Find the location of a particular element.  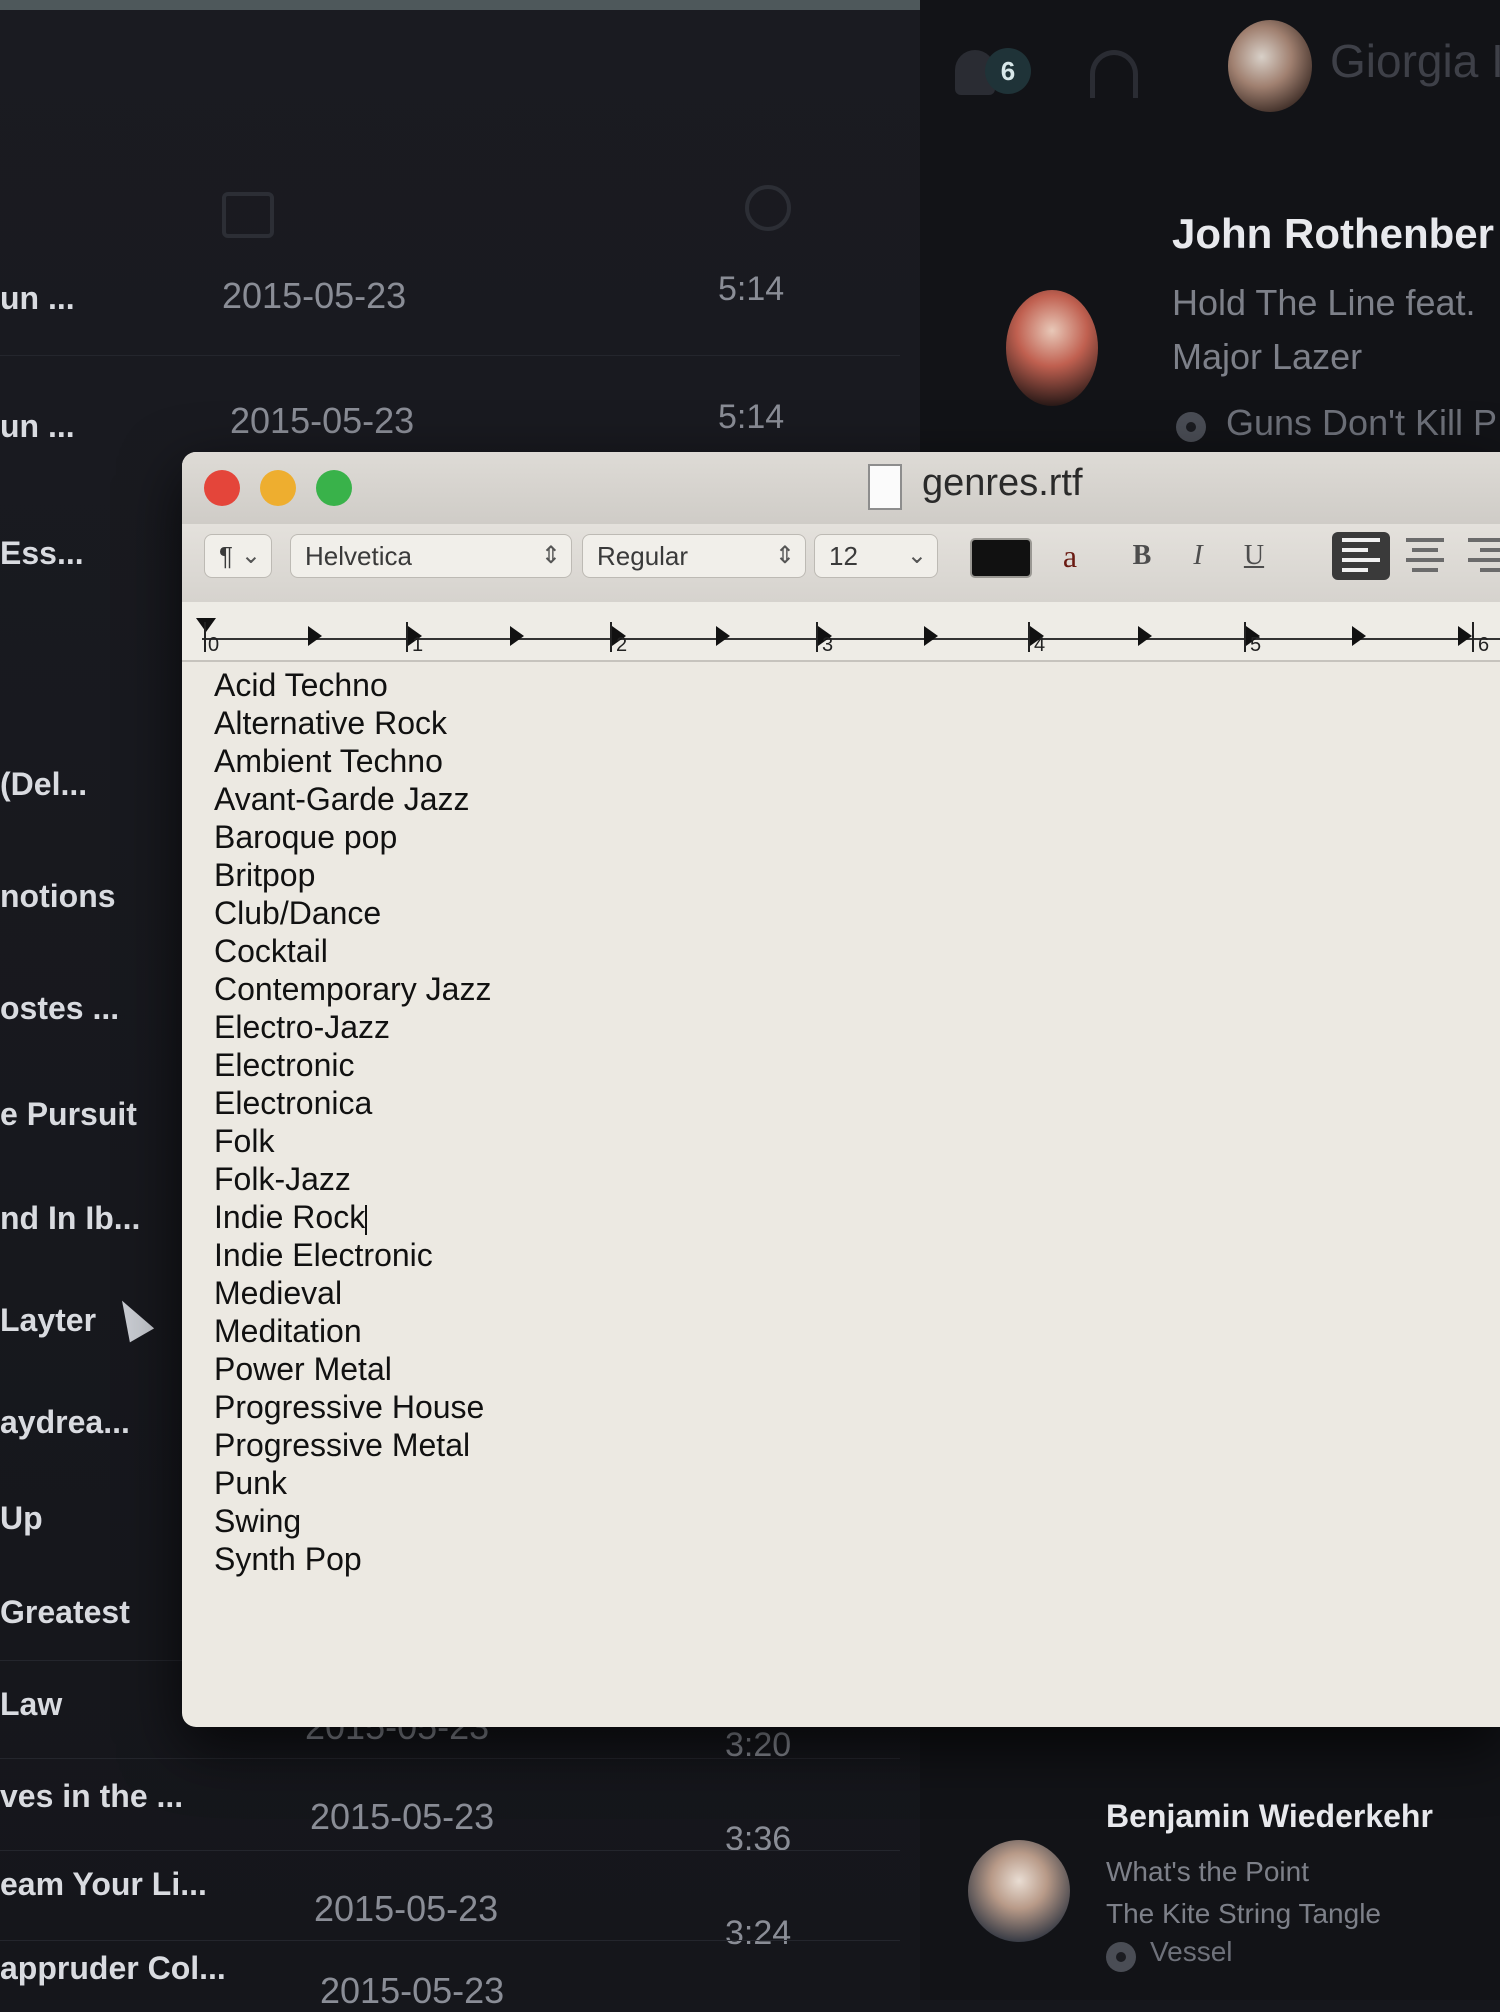

ruler-number: 2 is located at coordinates (622, 645).